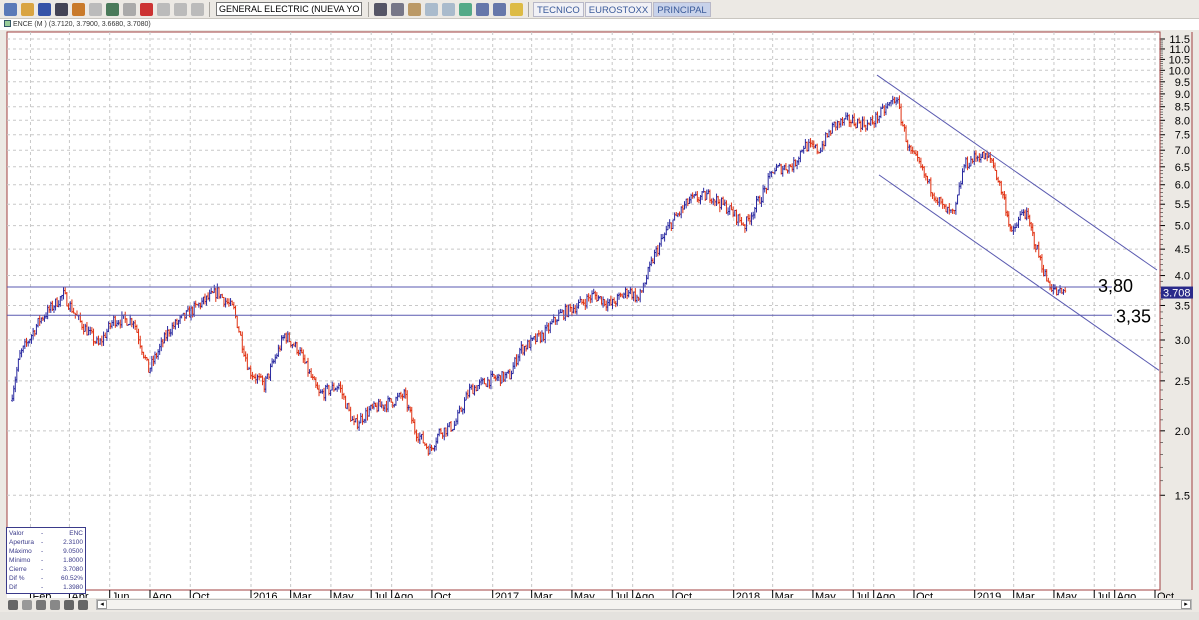  Describe the element at coordinates (71, 578) in the screenshot. I see `info-cell: 60.52%` at that location.